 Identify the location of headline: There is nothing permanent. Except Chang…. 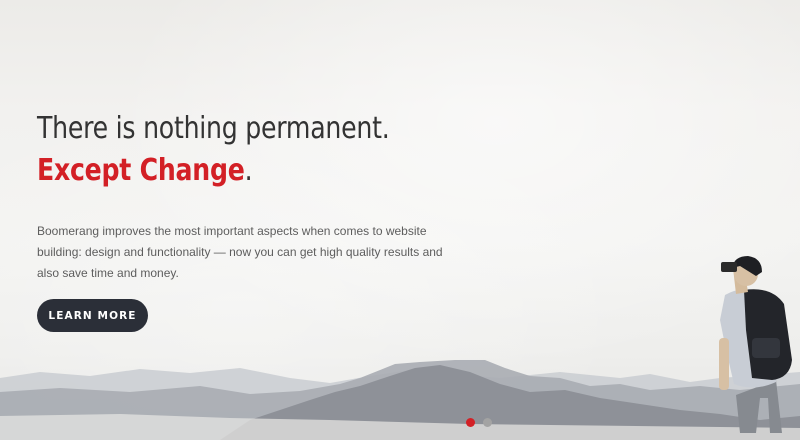
(222, 150).